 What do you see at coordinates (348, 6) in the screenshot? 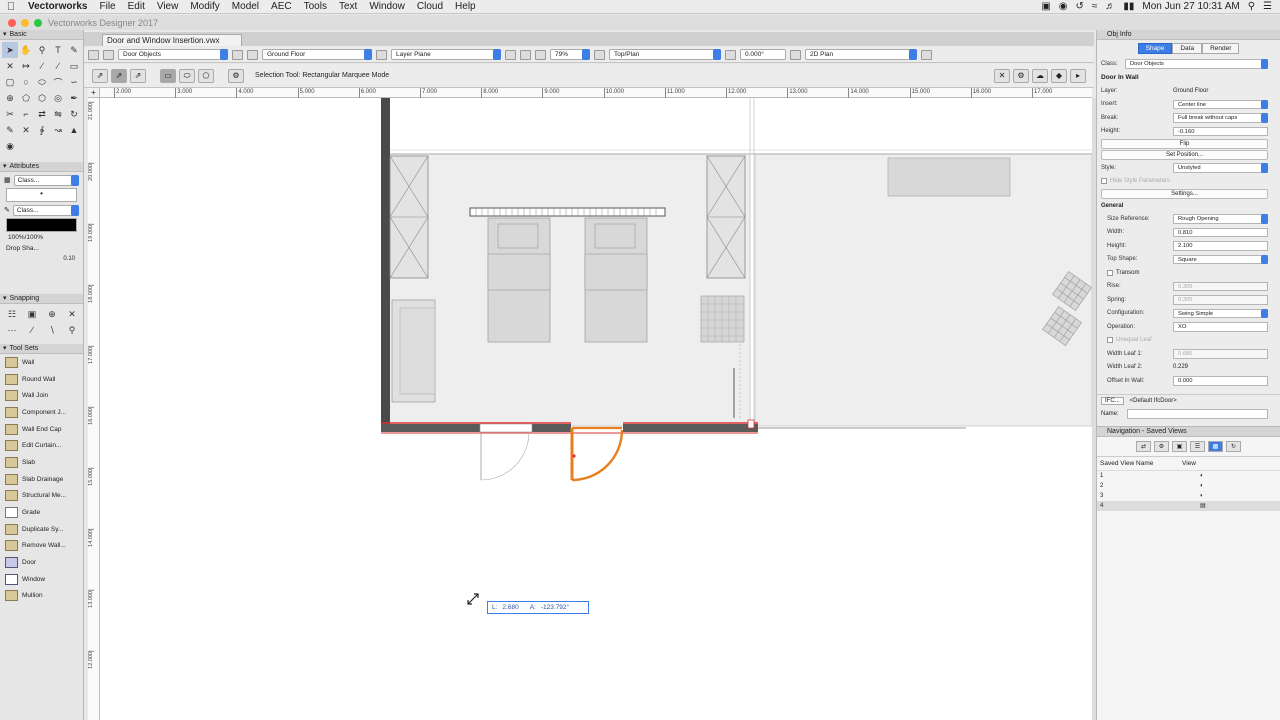
I see `menu-text: Text` at bounding box center [348, 6].